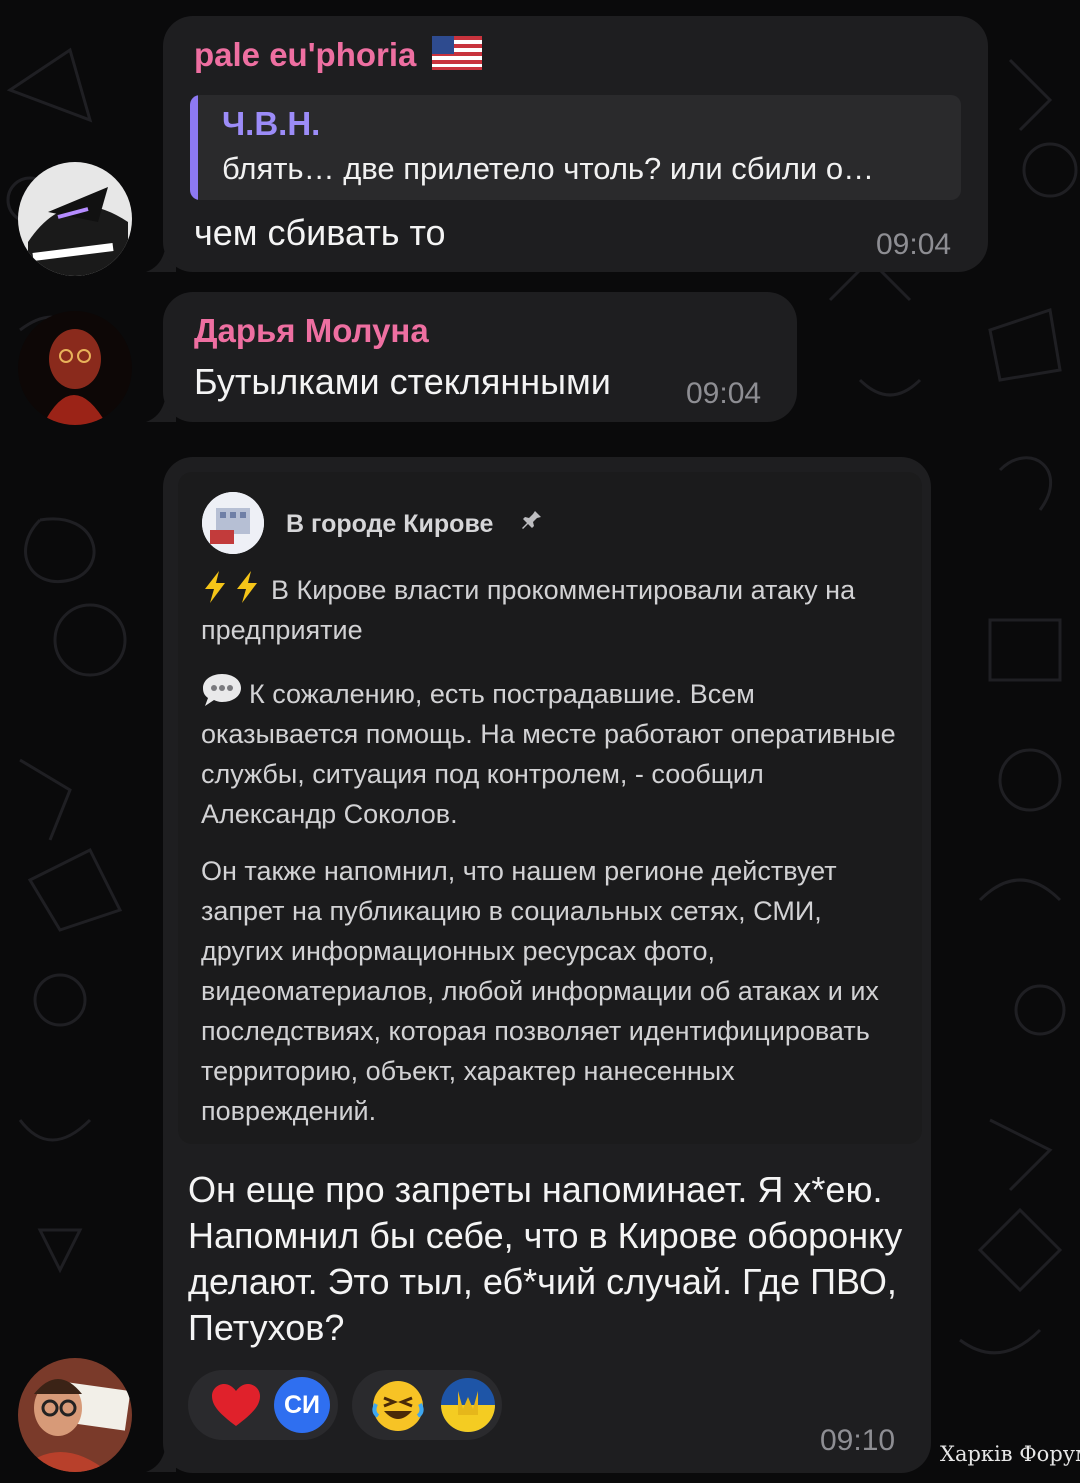 This screenshot has width=1080, height=1483. What do you see at coordinates (222, 690) in the screenshot?
I see `speech-bubble-icon` at bounding box center [222, 690].